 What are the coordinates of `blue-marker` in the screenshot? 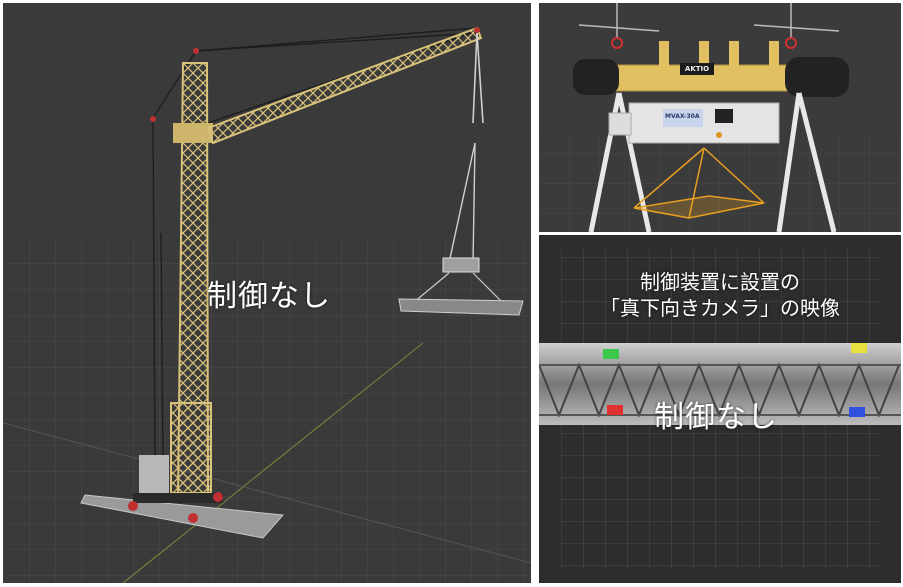 It's located at (857, 412).